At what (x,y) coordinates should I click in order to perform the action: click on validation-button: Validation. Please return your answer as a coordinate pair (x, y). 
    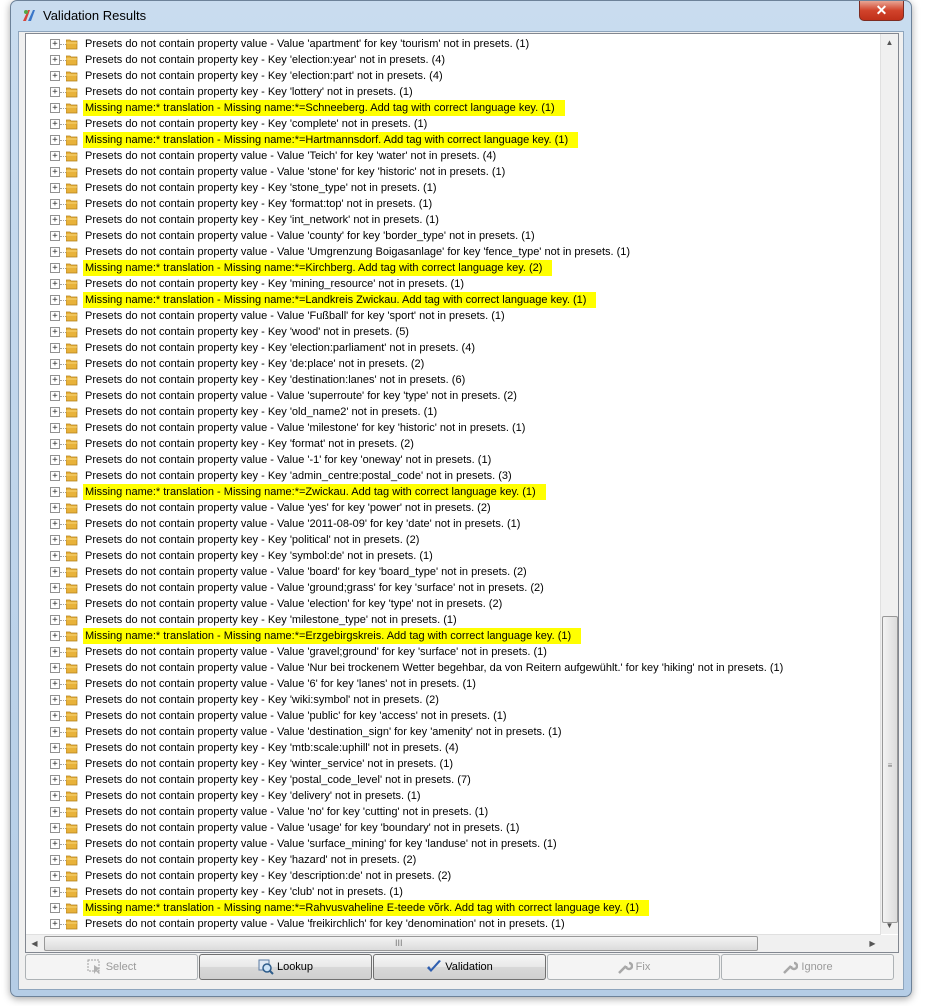
    Looking at the image, I should click on (459, 967).